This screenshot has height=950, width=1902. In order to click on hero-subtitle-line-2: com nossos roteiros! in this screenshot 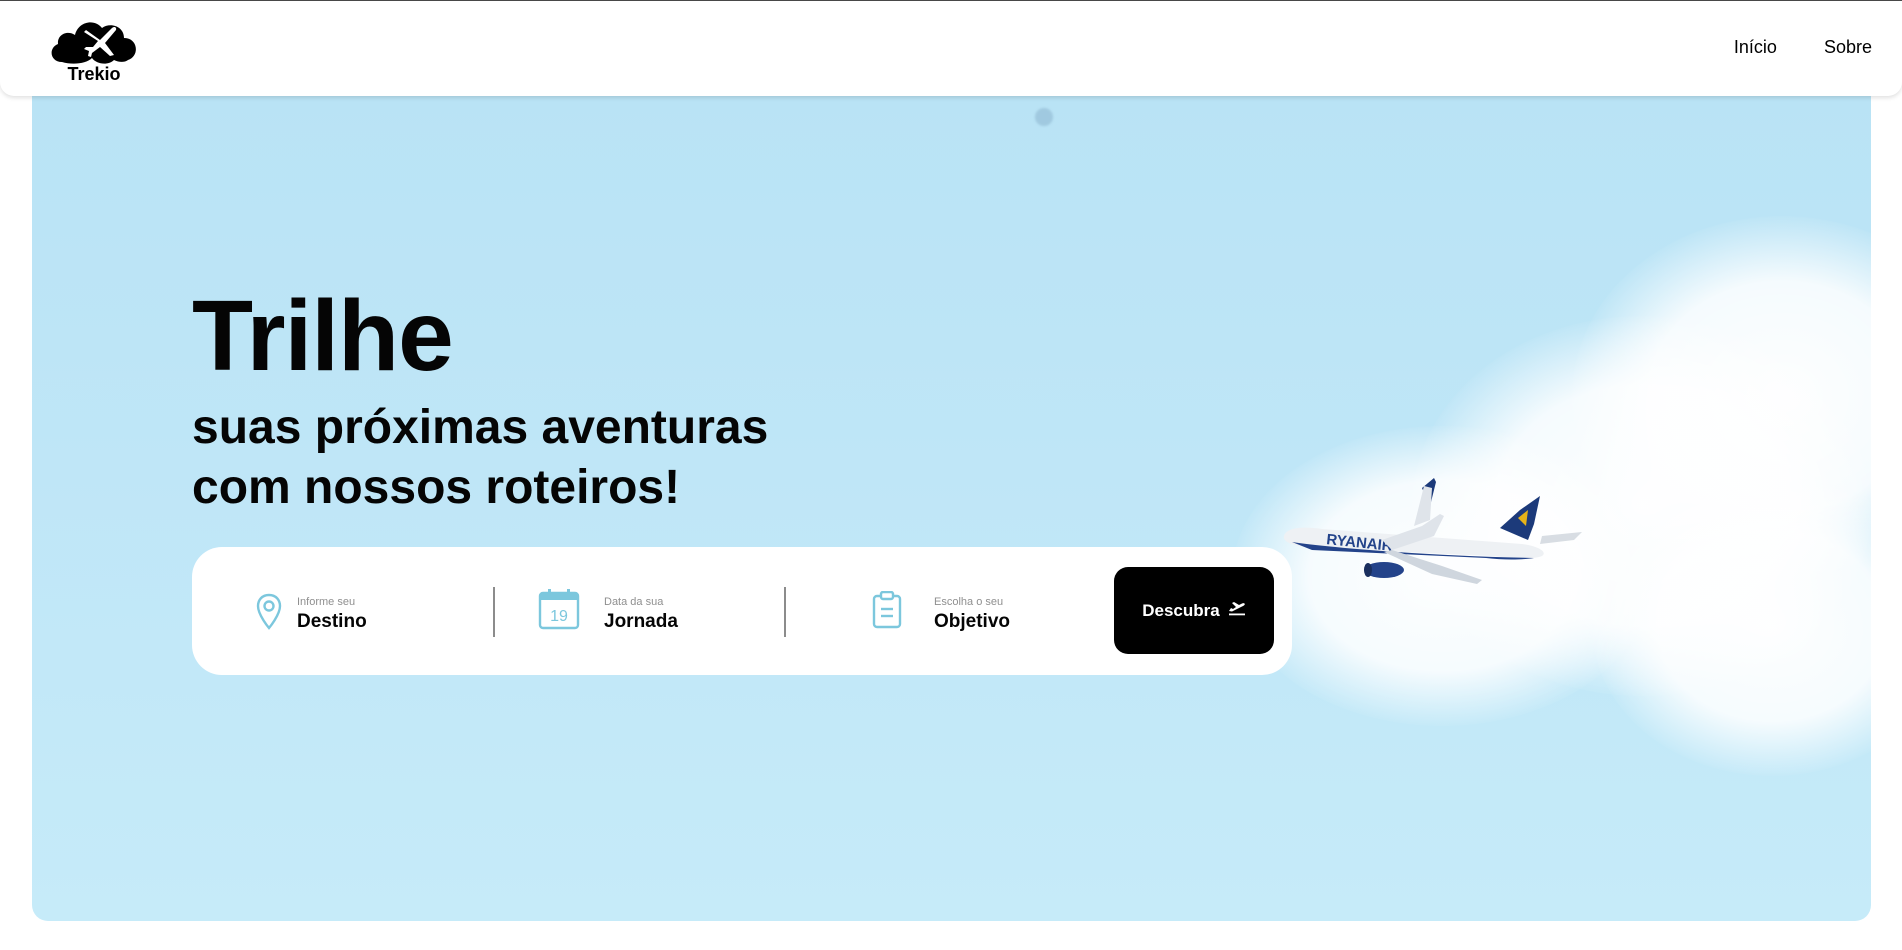, I will do `click(436, 487)`.